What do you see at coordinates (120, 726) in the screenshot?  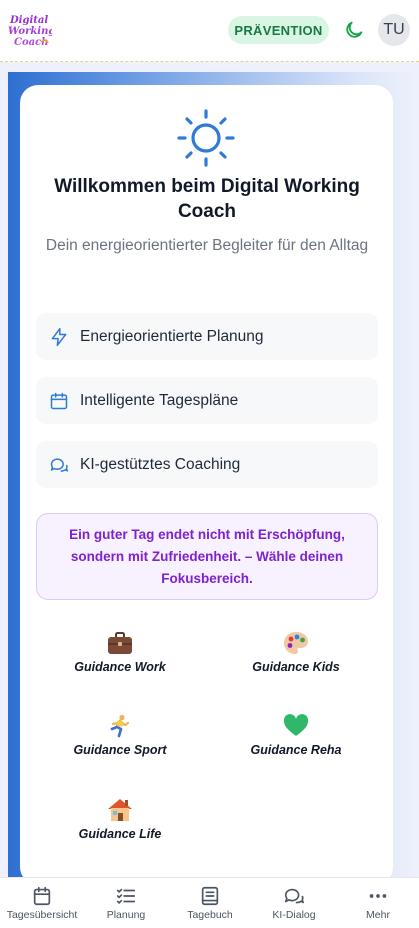 I see `runner-icon` at bounding box center [120, 726].